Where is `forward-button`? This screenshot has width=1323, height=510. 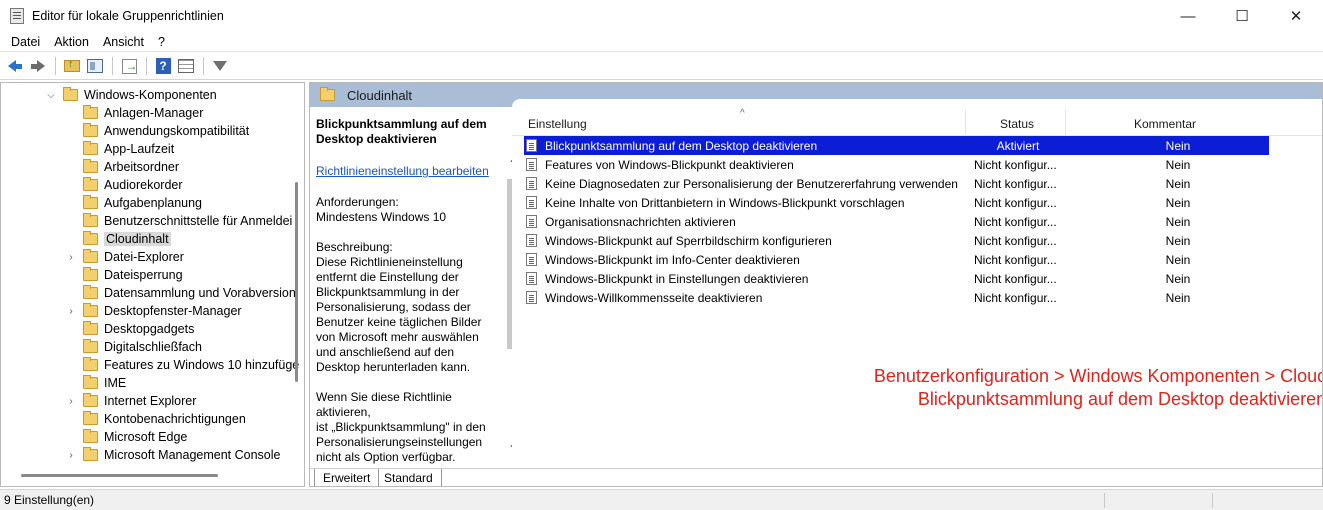
forward-button is located at coordinates (38, 66).